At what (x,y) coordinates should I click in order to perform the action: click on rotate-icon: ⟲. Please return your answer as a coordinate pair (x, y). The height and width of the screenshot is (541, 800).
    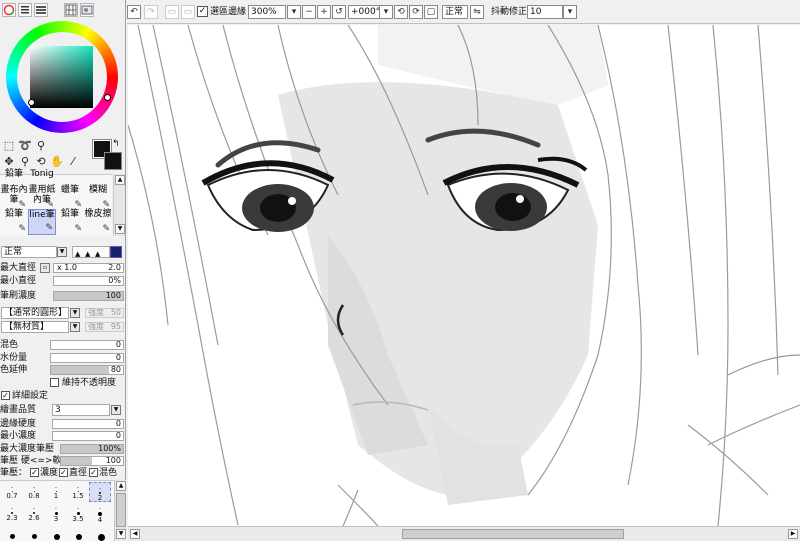
    Looking at the image, I should click on (41, 162).